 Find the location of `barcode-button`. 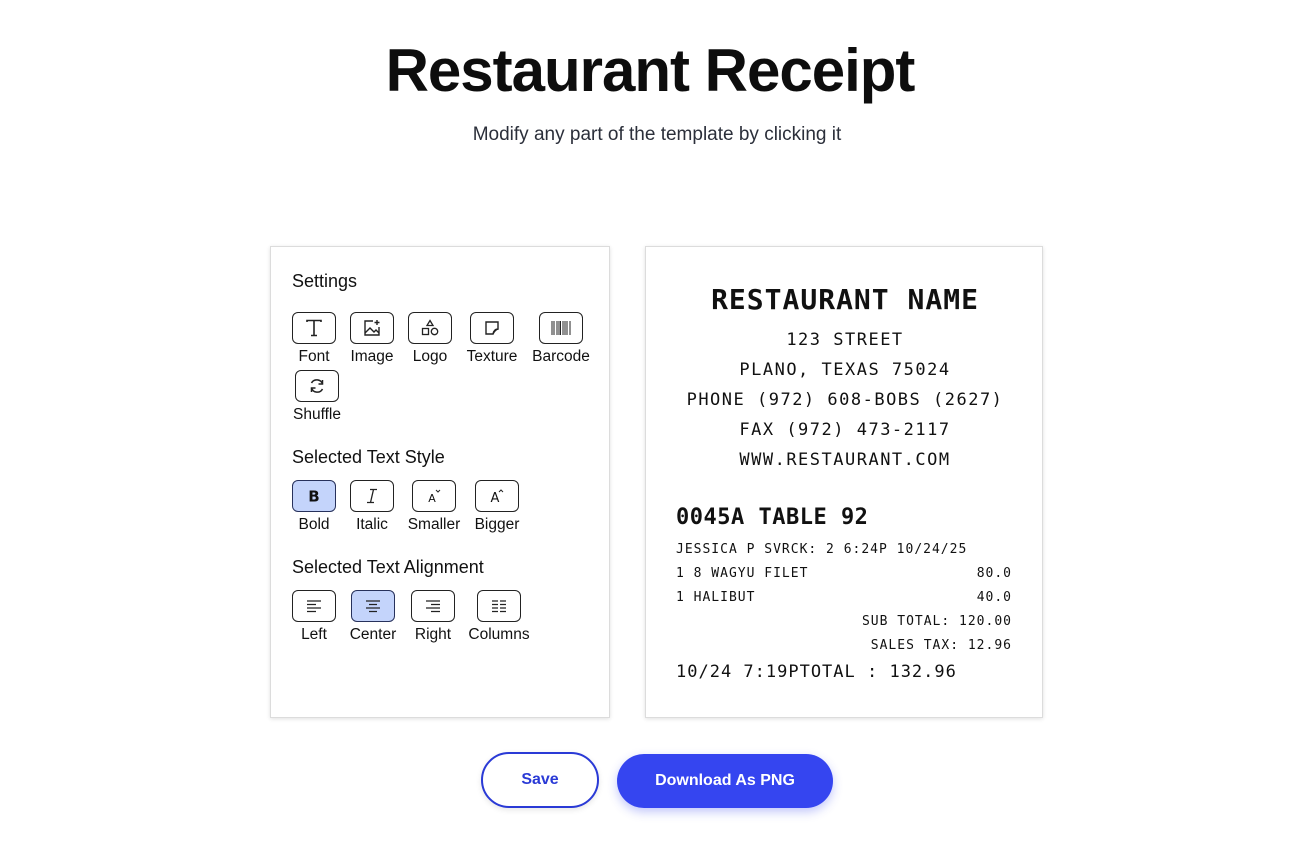

barcode-button is located at coordinates (561, 328).